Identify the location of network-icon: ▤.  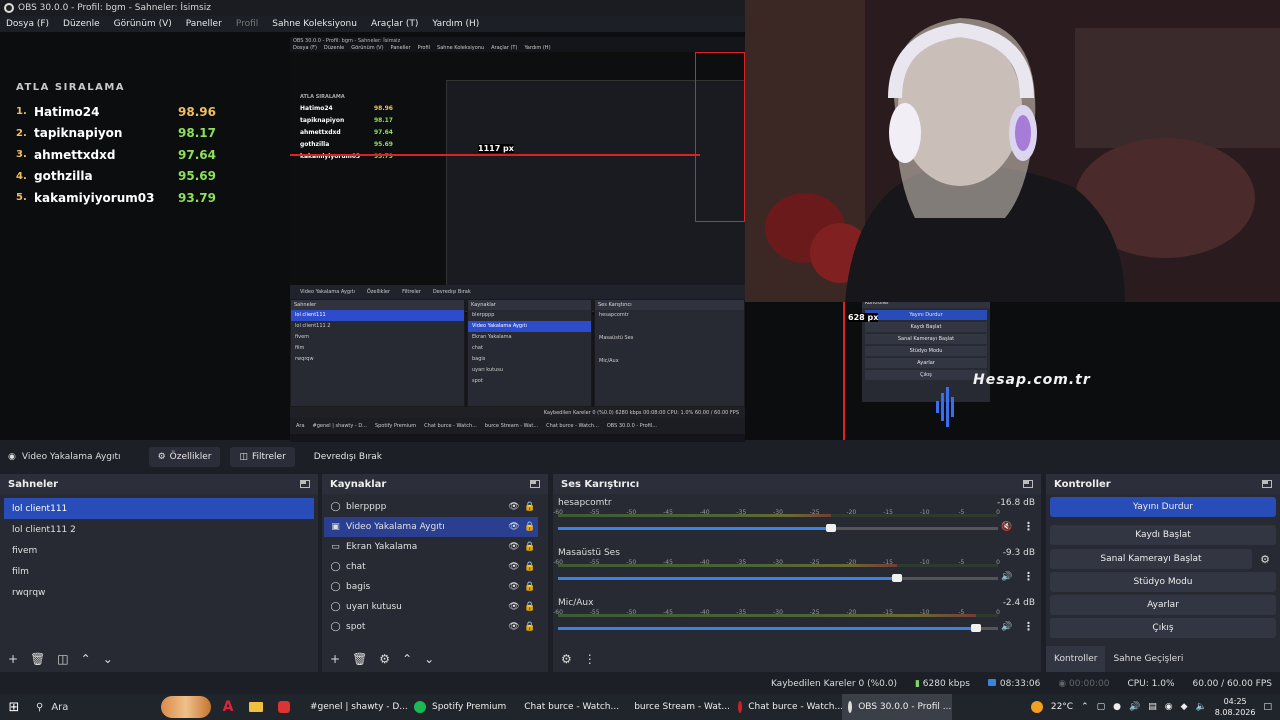
(1152, 707).